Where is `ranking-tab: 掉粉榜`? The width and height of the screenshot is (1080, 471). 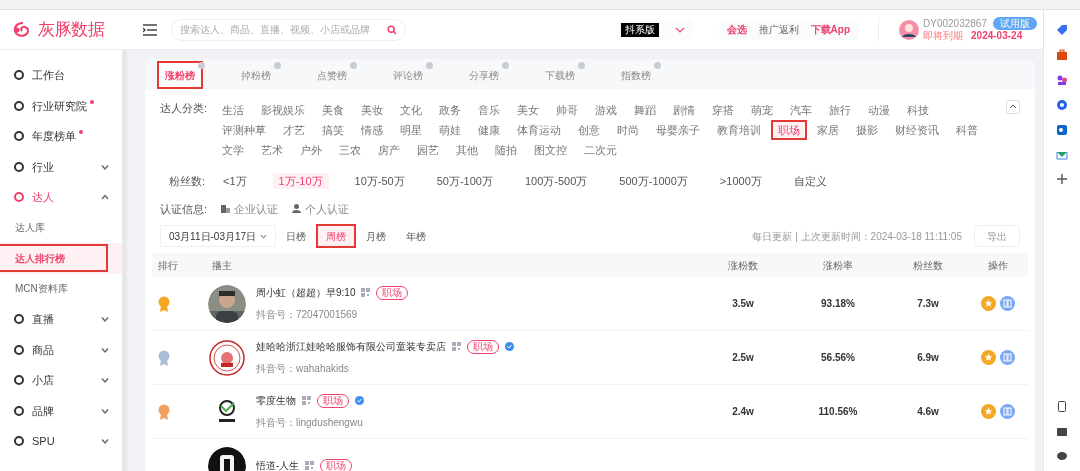
ranking-tab: 掉粉榜 is located at coordinates (256, 75).